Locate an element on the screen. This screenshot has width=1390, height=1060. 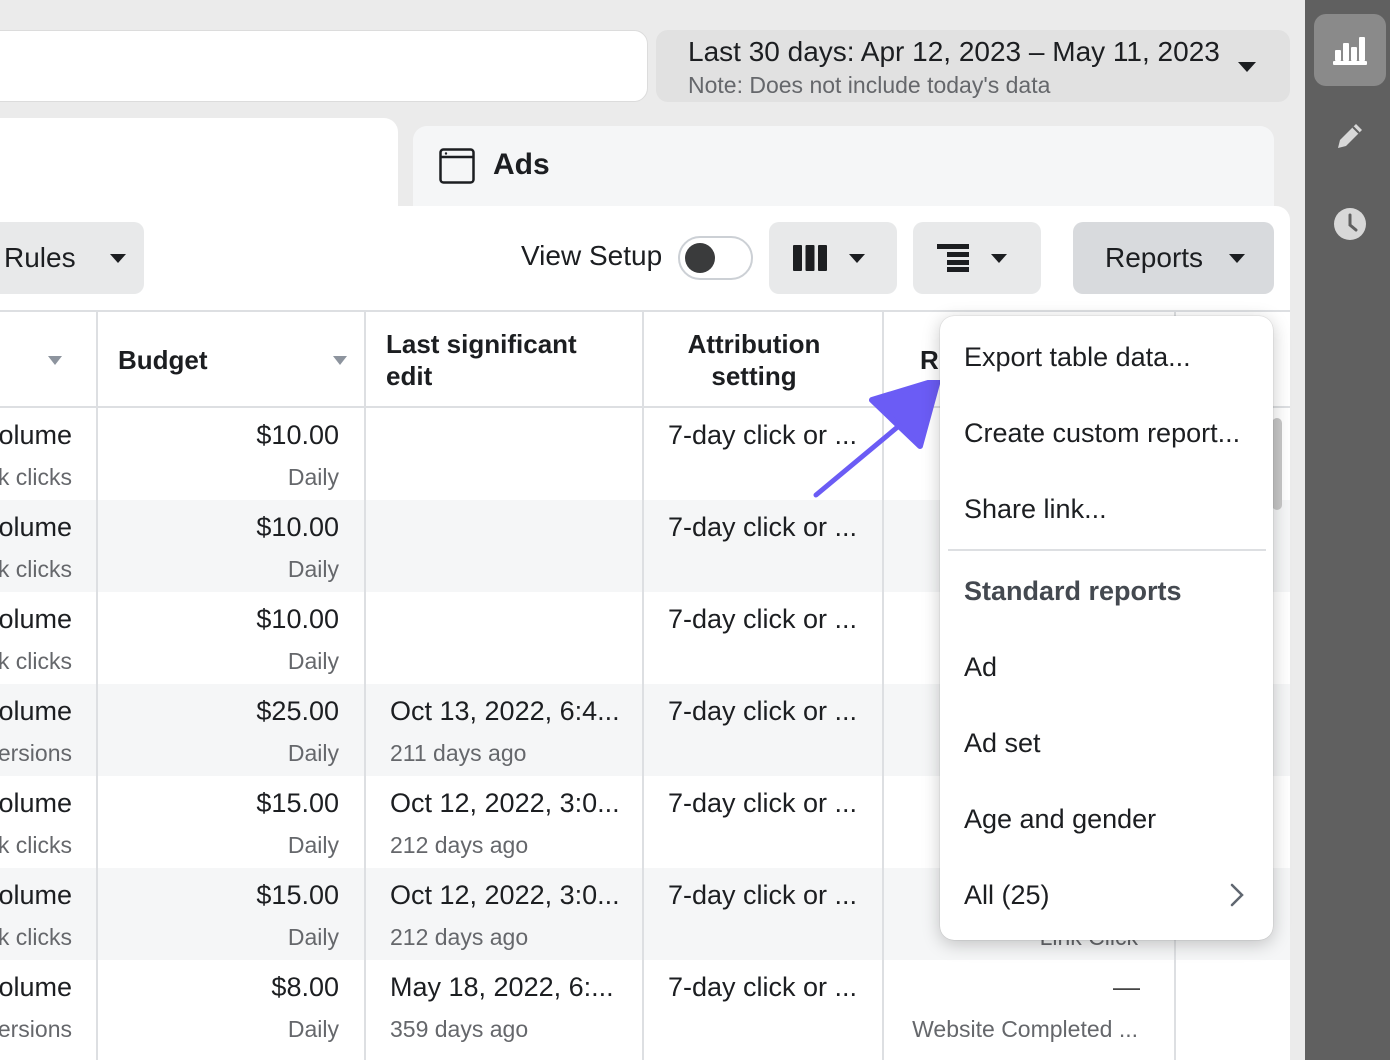
tab-ads-label: Ads is located at coordinates (521, 164).